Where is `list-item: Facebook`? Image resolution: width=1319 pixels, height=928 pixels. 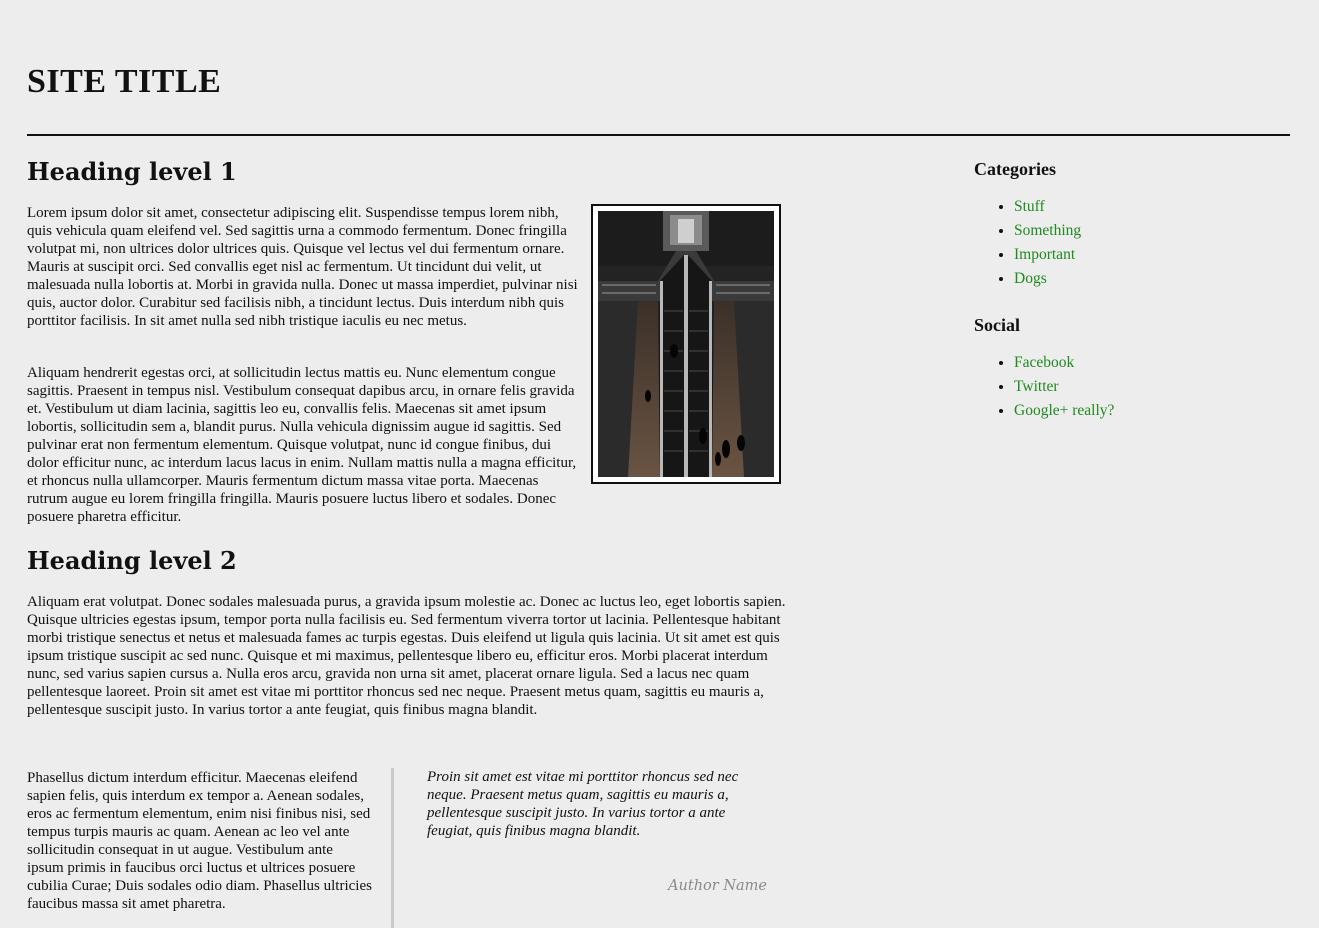
list-item: Facebook is located at coordinates (1144, 363).